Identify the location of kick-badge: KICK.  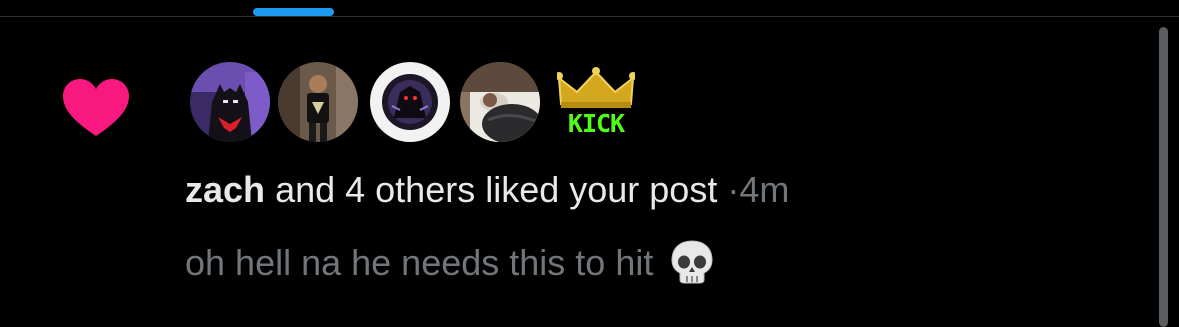
(596, 103).